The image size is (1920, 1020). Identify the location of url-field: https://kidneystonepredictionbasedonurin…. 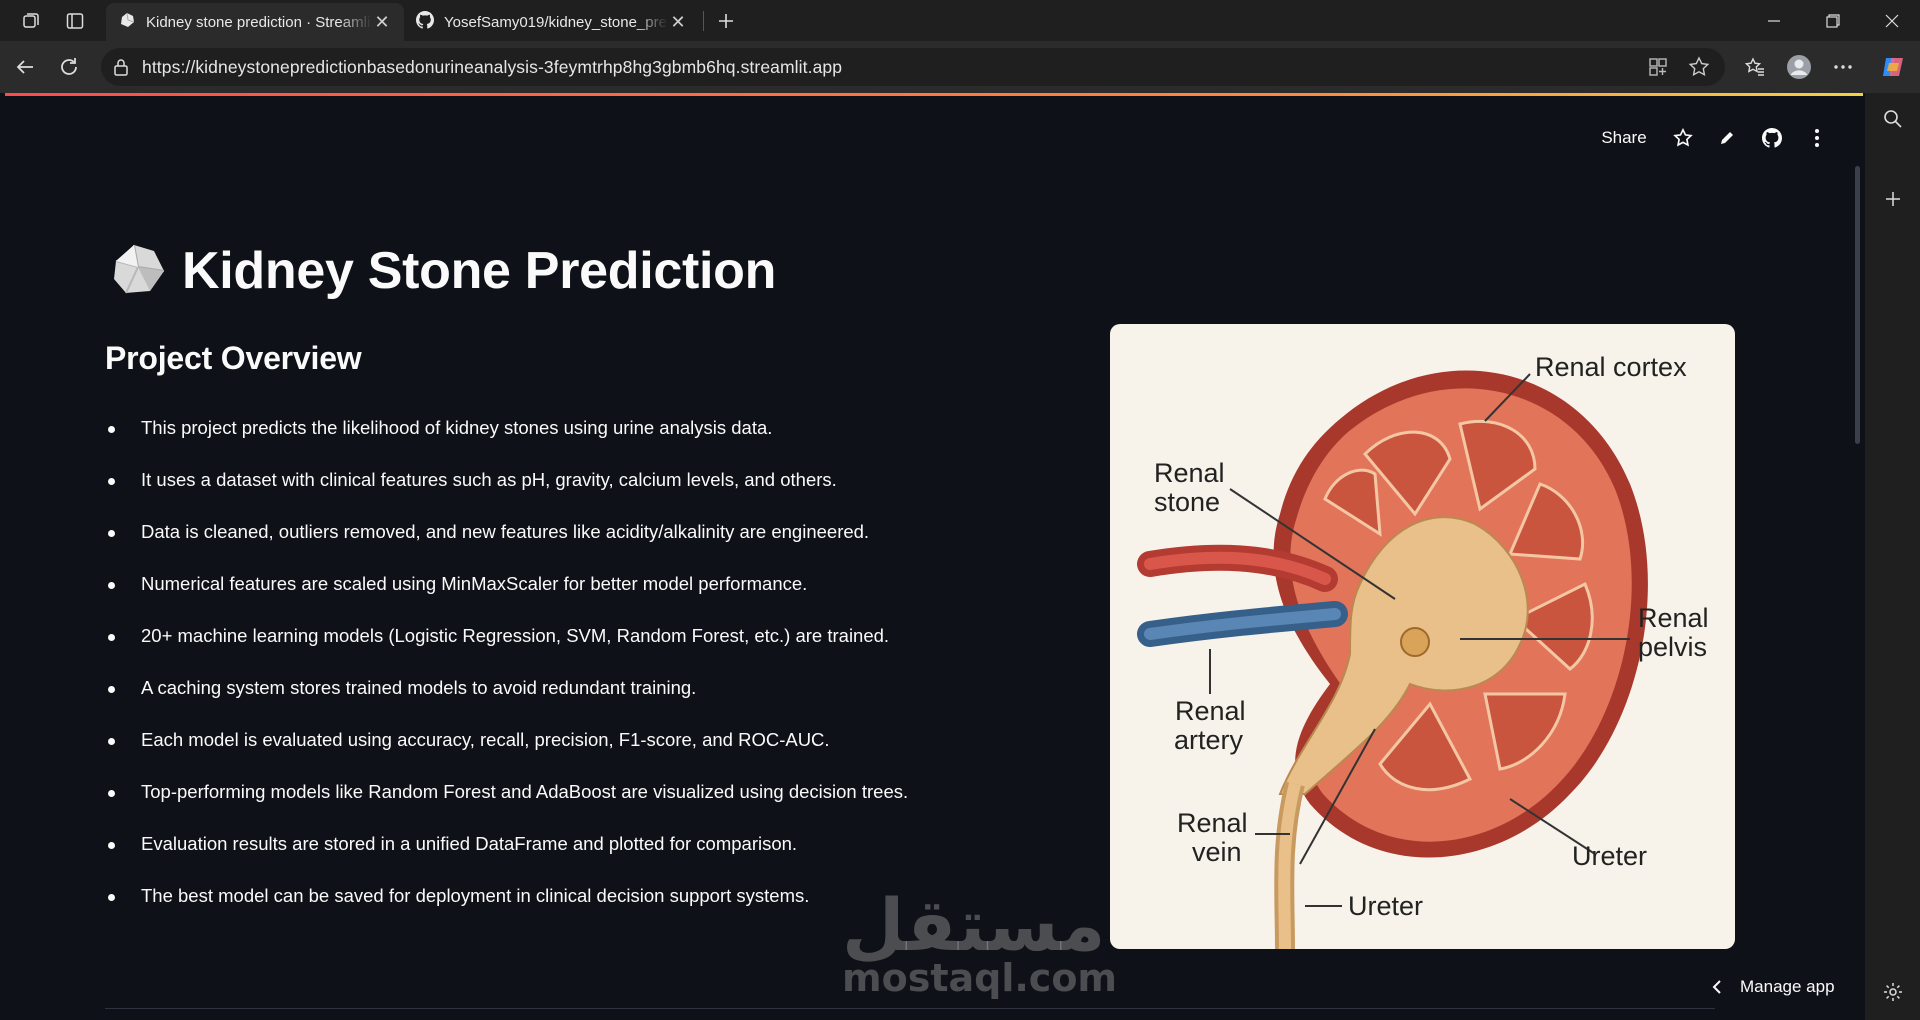
(913, 67).